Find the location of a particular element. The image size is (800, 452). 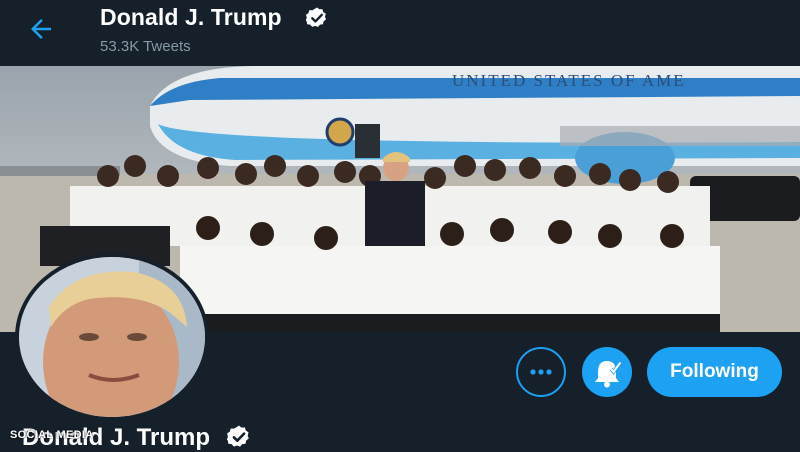

more-icon is located at coordinates (541, 372).